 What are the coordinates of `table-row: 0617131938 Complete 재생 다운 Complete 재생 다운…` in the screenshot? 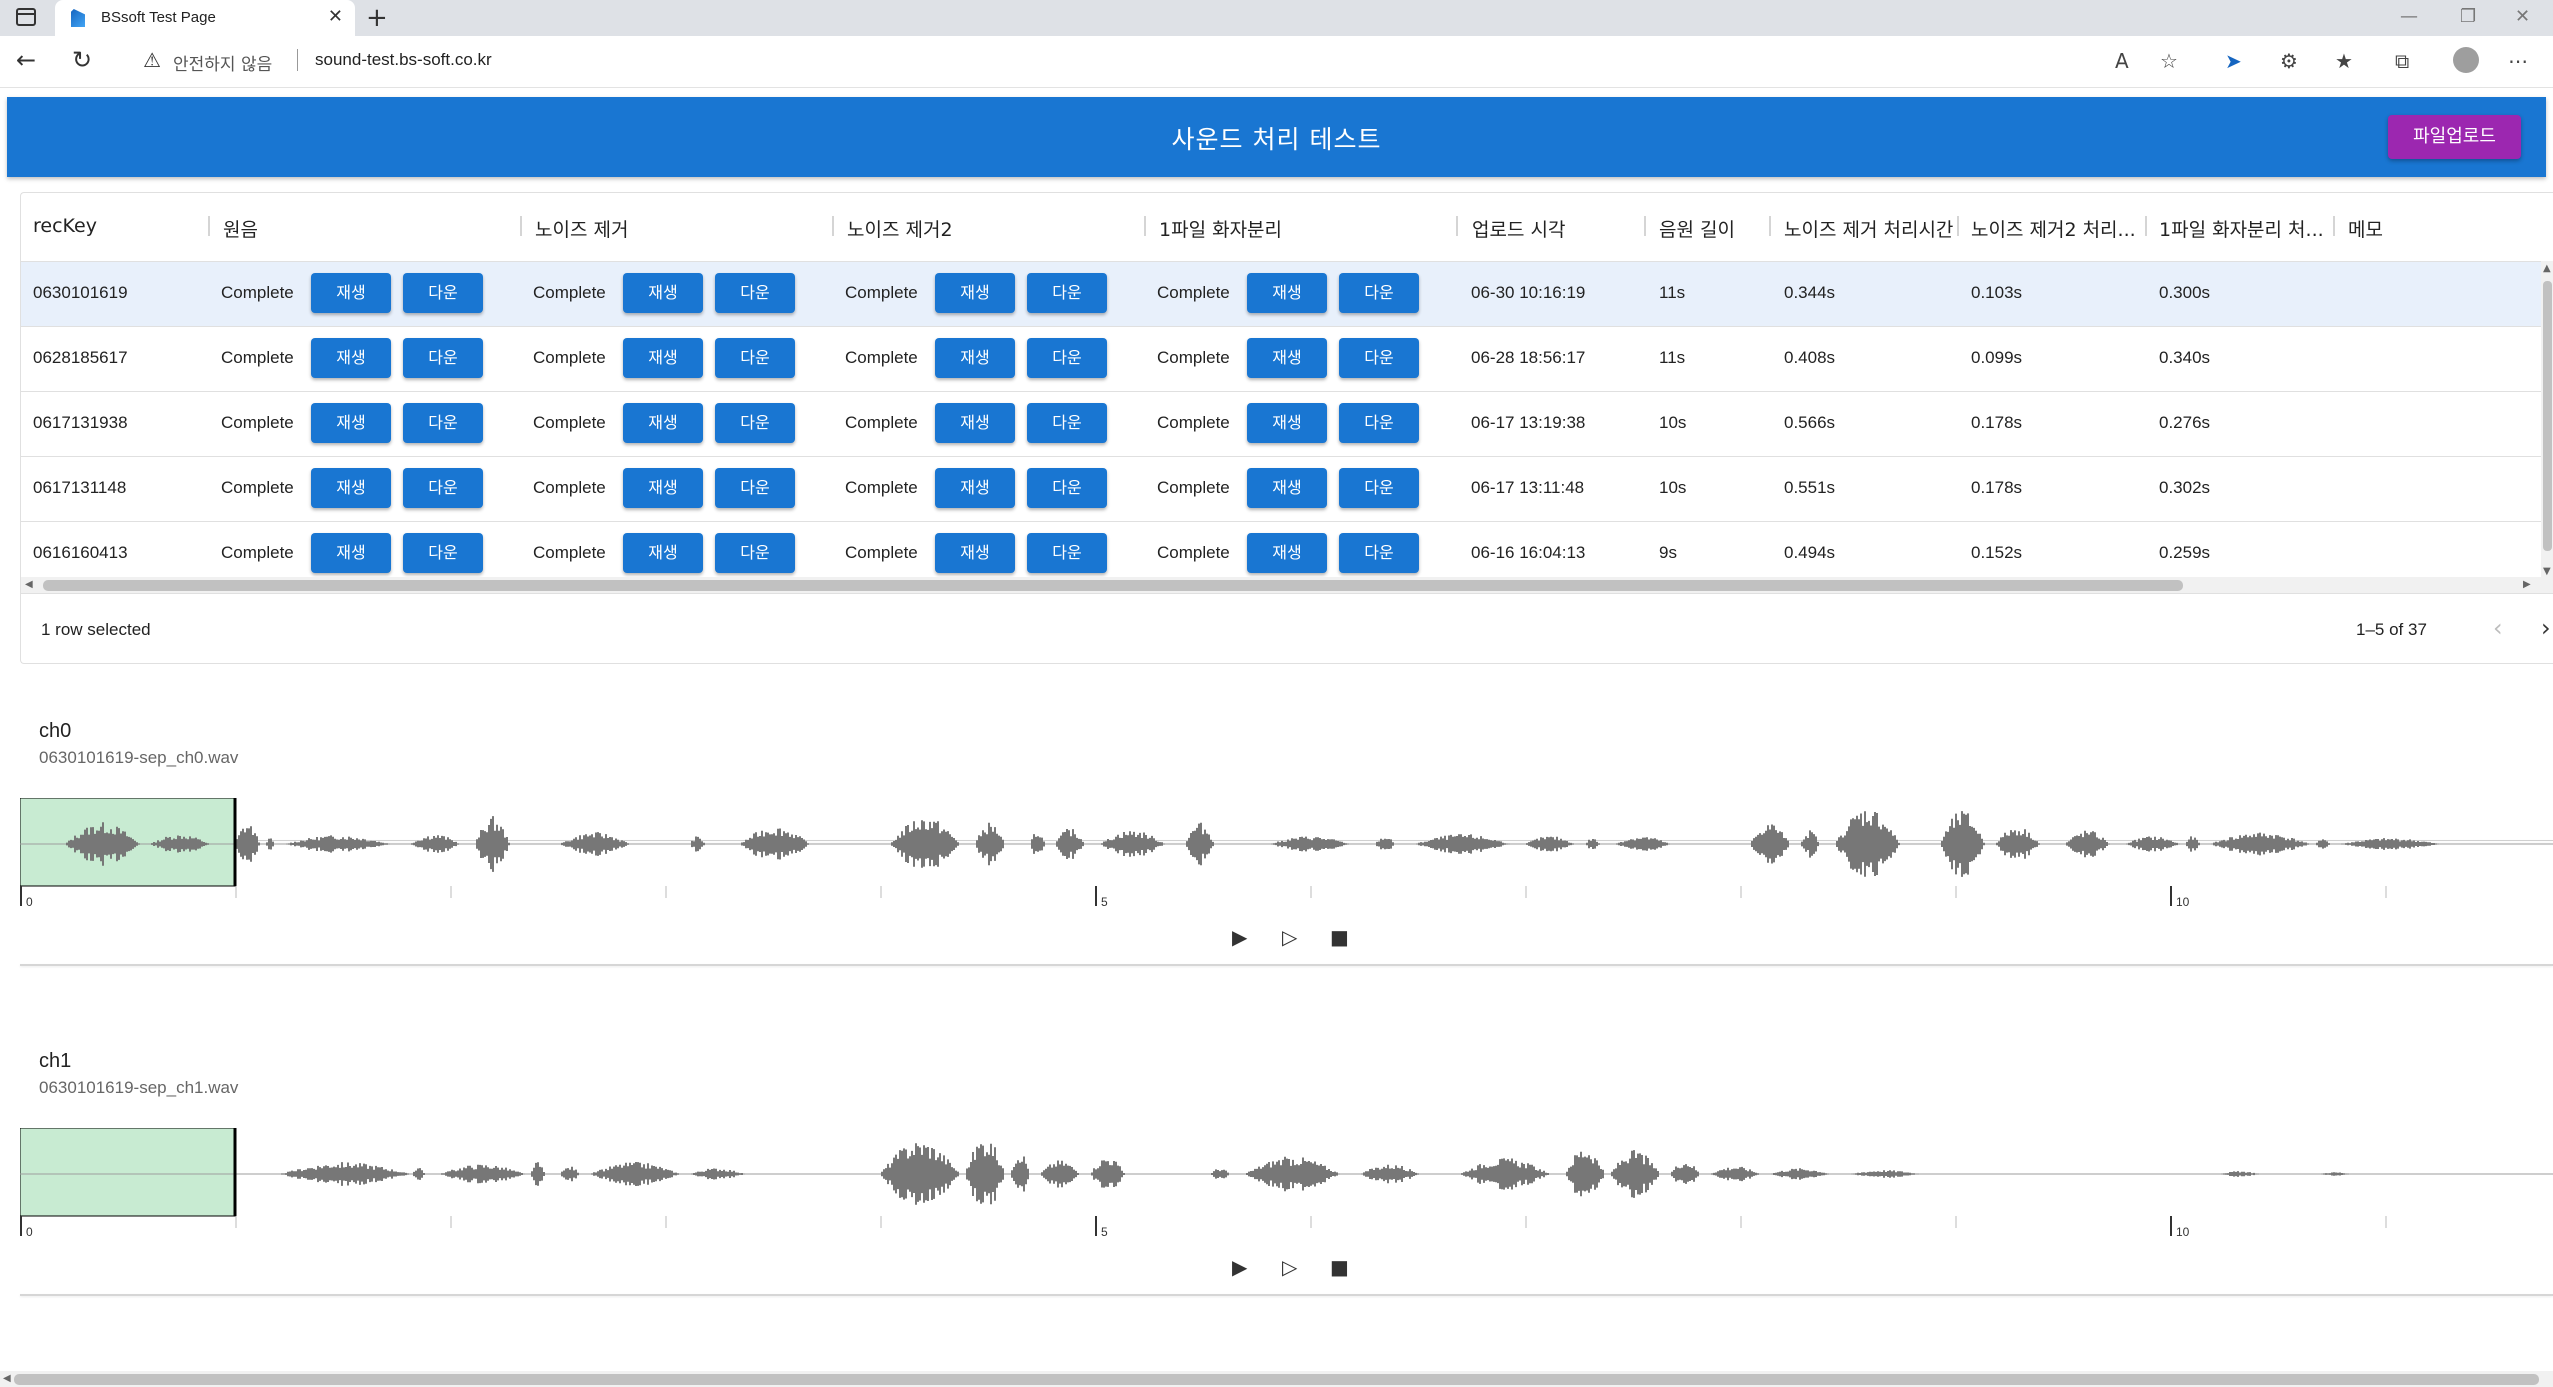 It's located at (1281, 423).